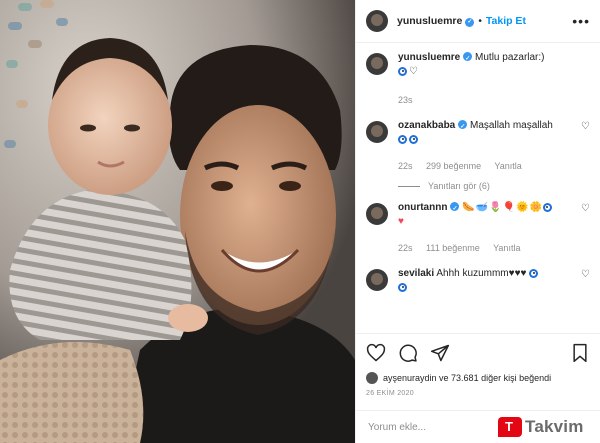 This screenshot has width=600, height=443. I want to click on sun-icon: 🌞, so click(522, 207).